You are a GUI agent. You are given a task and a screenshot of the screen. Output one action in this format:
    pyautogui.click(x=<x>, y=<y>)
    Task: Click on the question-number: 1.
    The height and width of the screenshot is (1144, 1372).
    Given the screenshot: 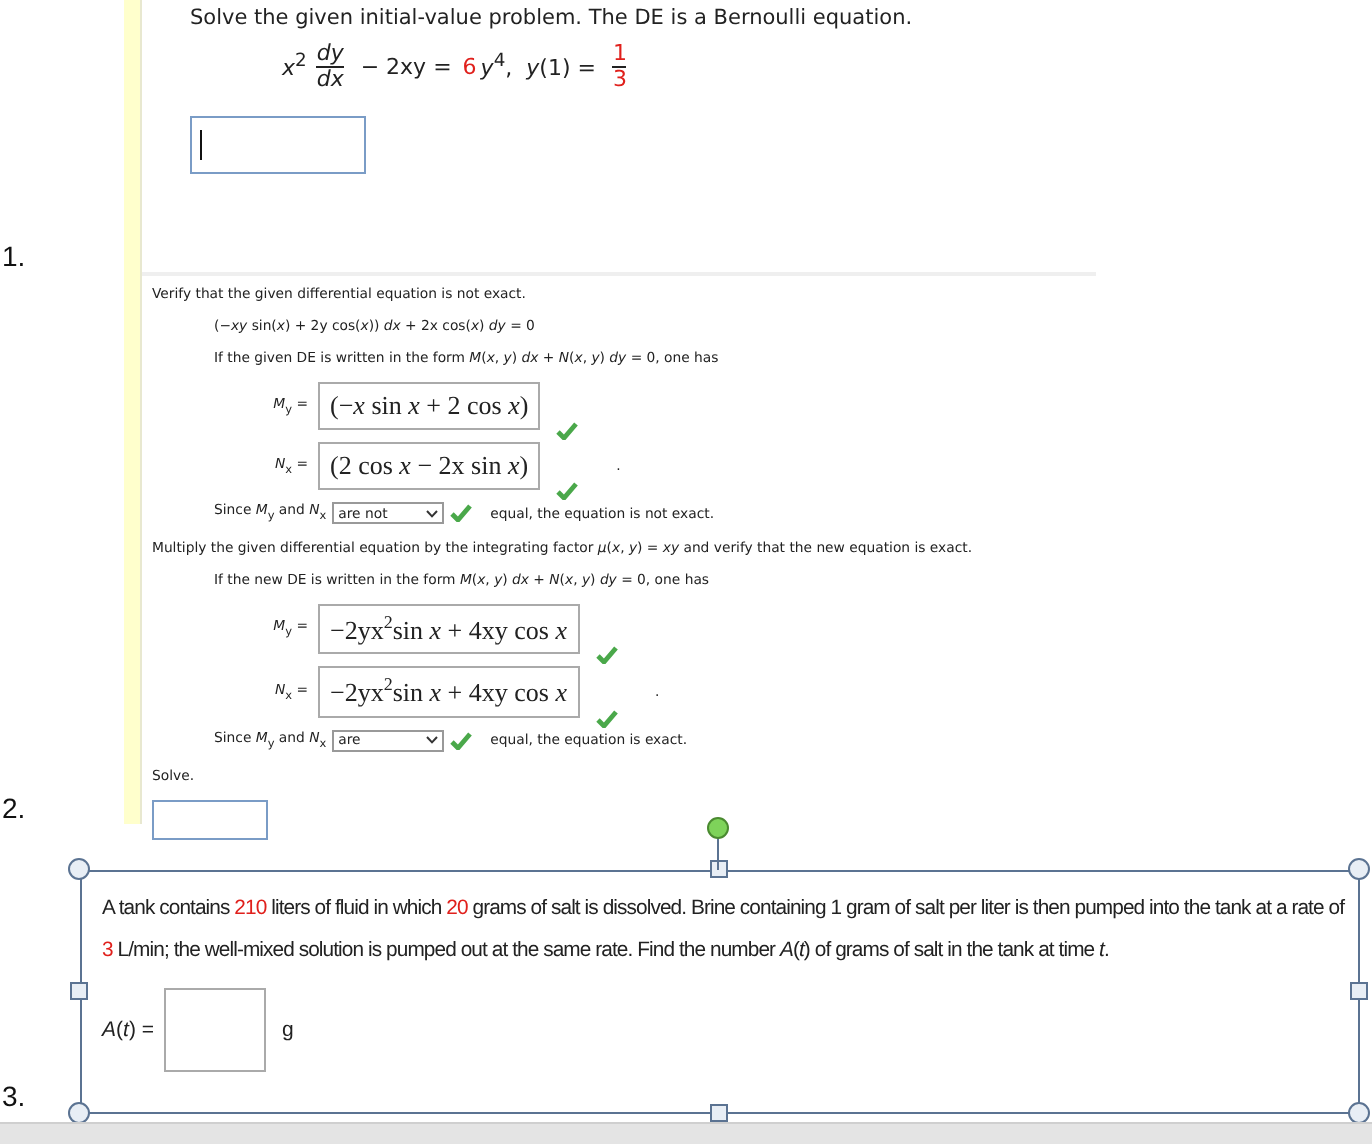 What is the action you would take?
    pyautogui.click(x=14, y=256)
    